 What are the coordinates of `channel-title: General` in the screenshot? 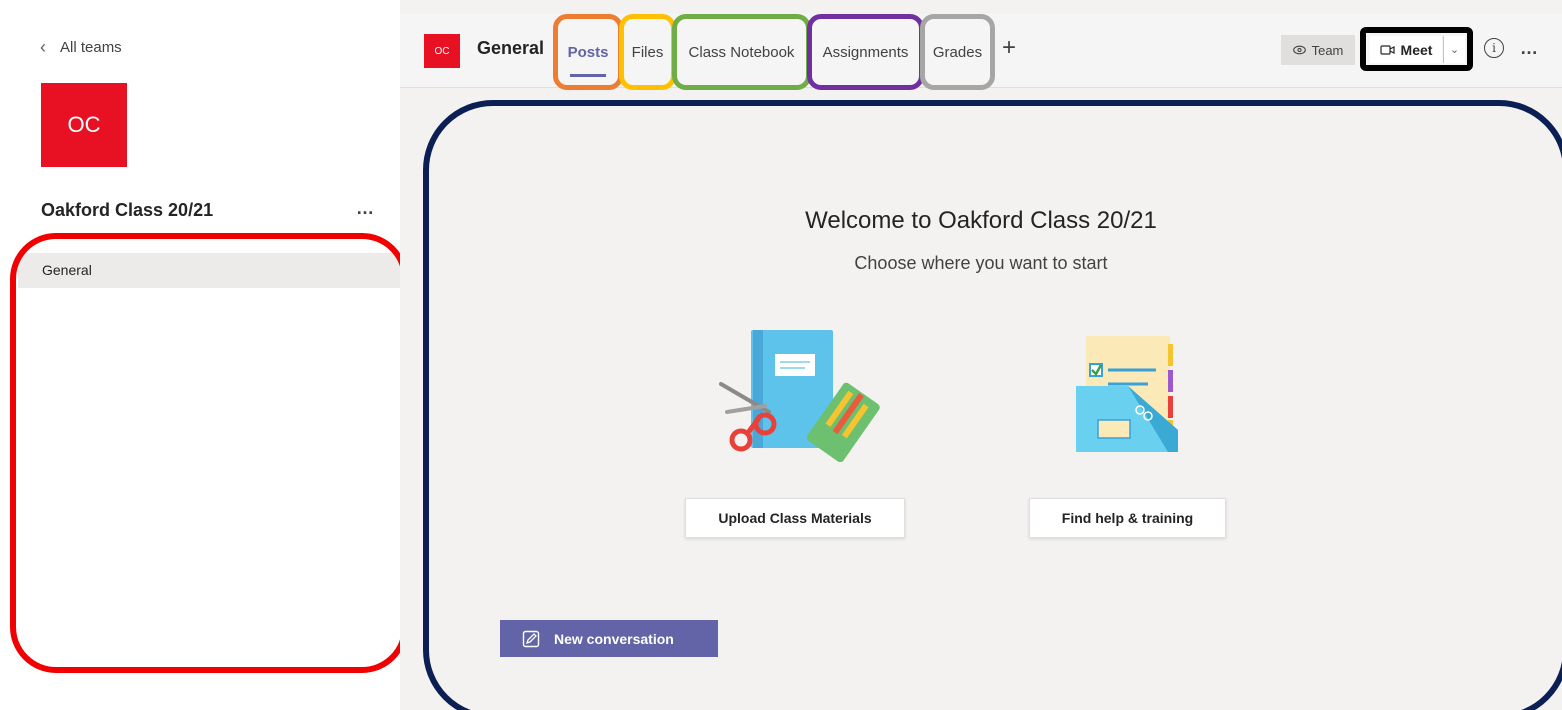 It's located at (511, 48).